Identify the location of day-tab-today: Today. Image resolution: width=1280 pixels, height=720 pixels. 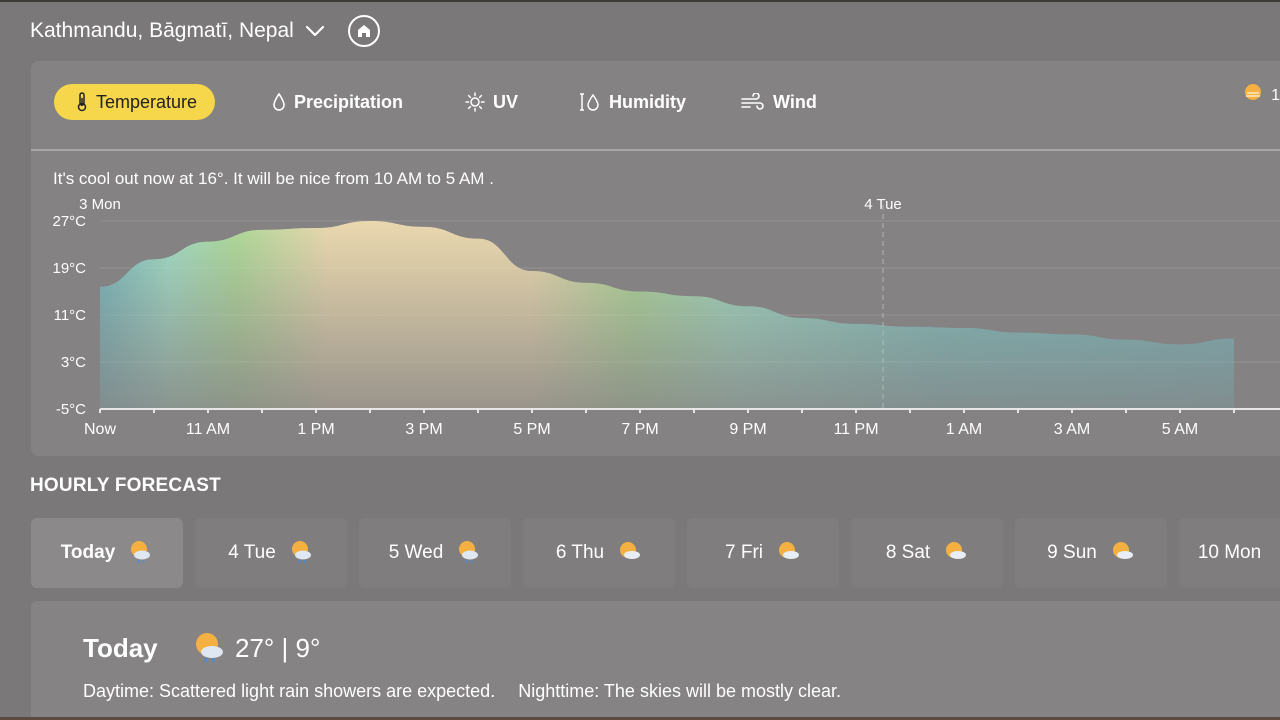
(107, 553).